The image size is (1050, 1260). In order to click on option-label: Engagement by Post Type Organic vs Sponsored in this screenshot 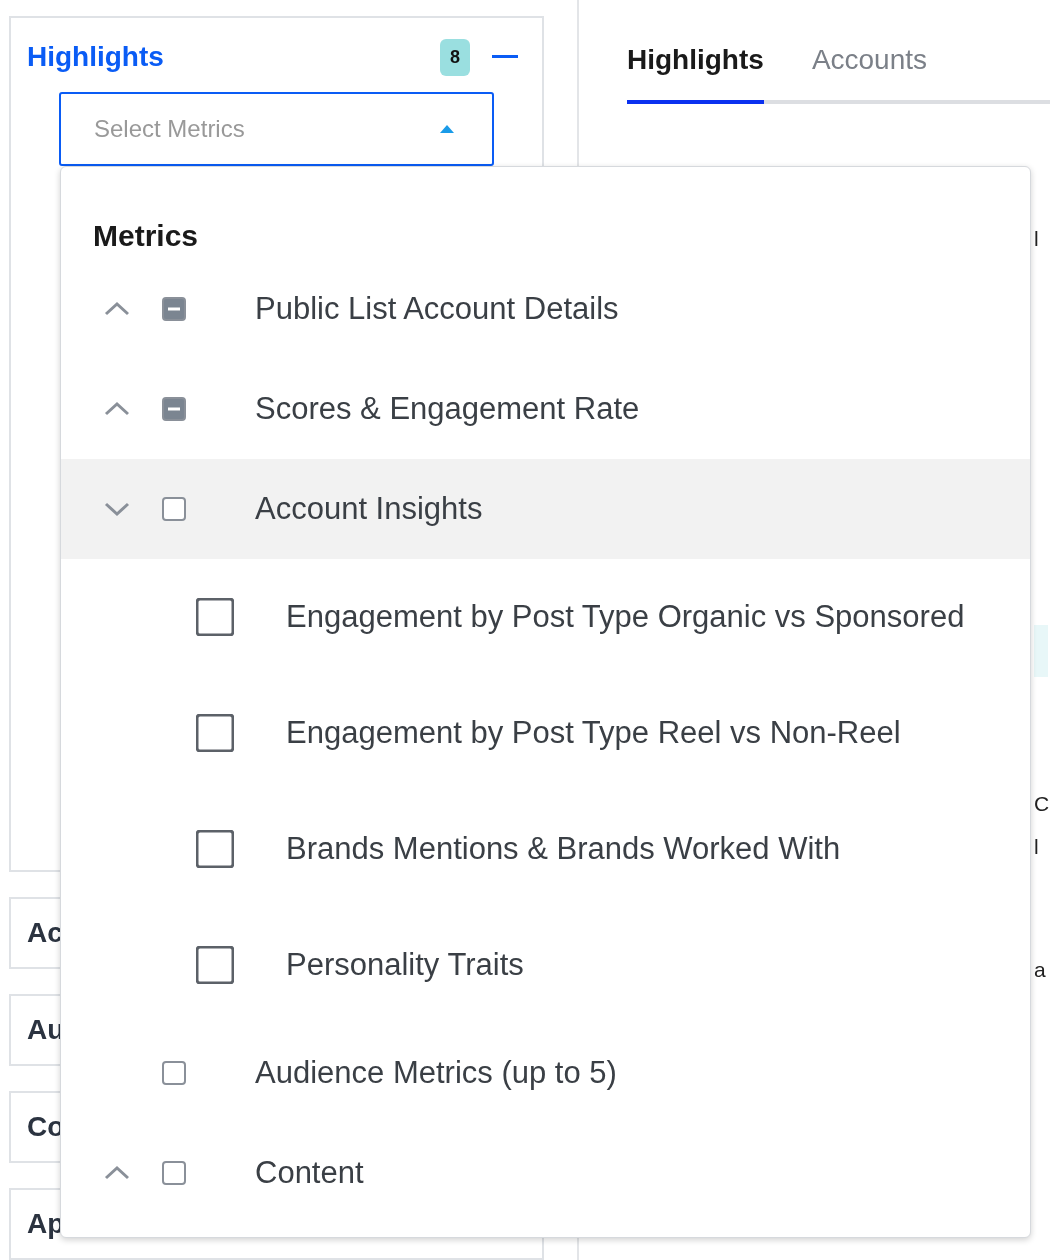, I will do `click(625, 617)`.